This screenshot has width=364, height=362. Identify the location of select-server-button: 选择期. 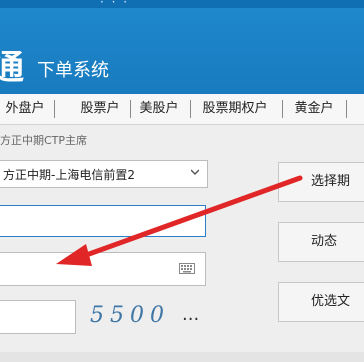
(321, 182).